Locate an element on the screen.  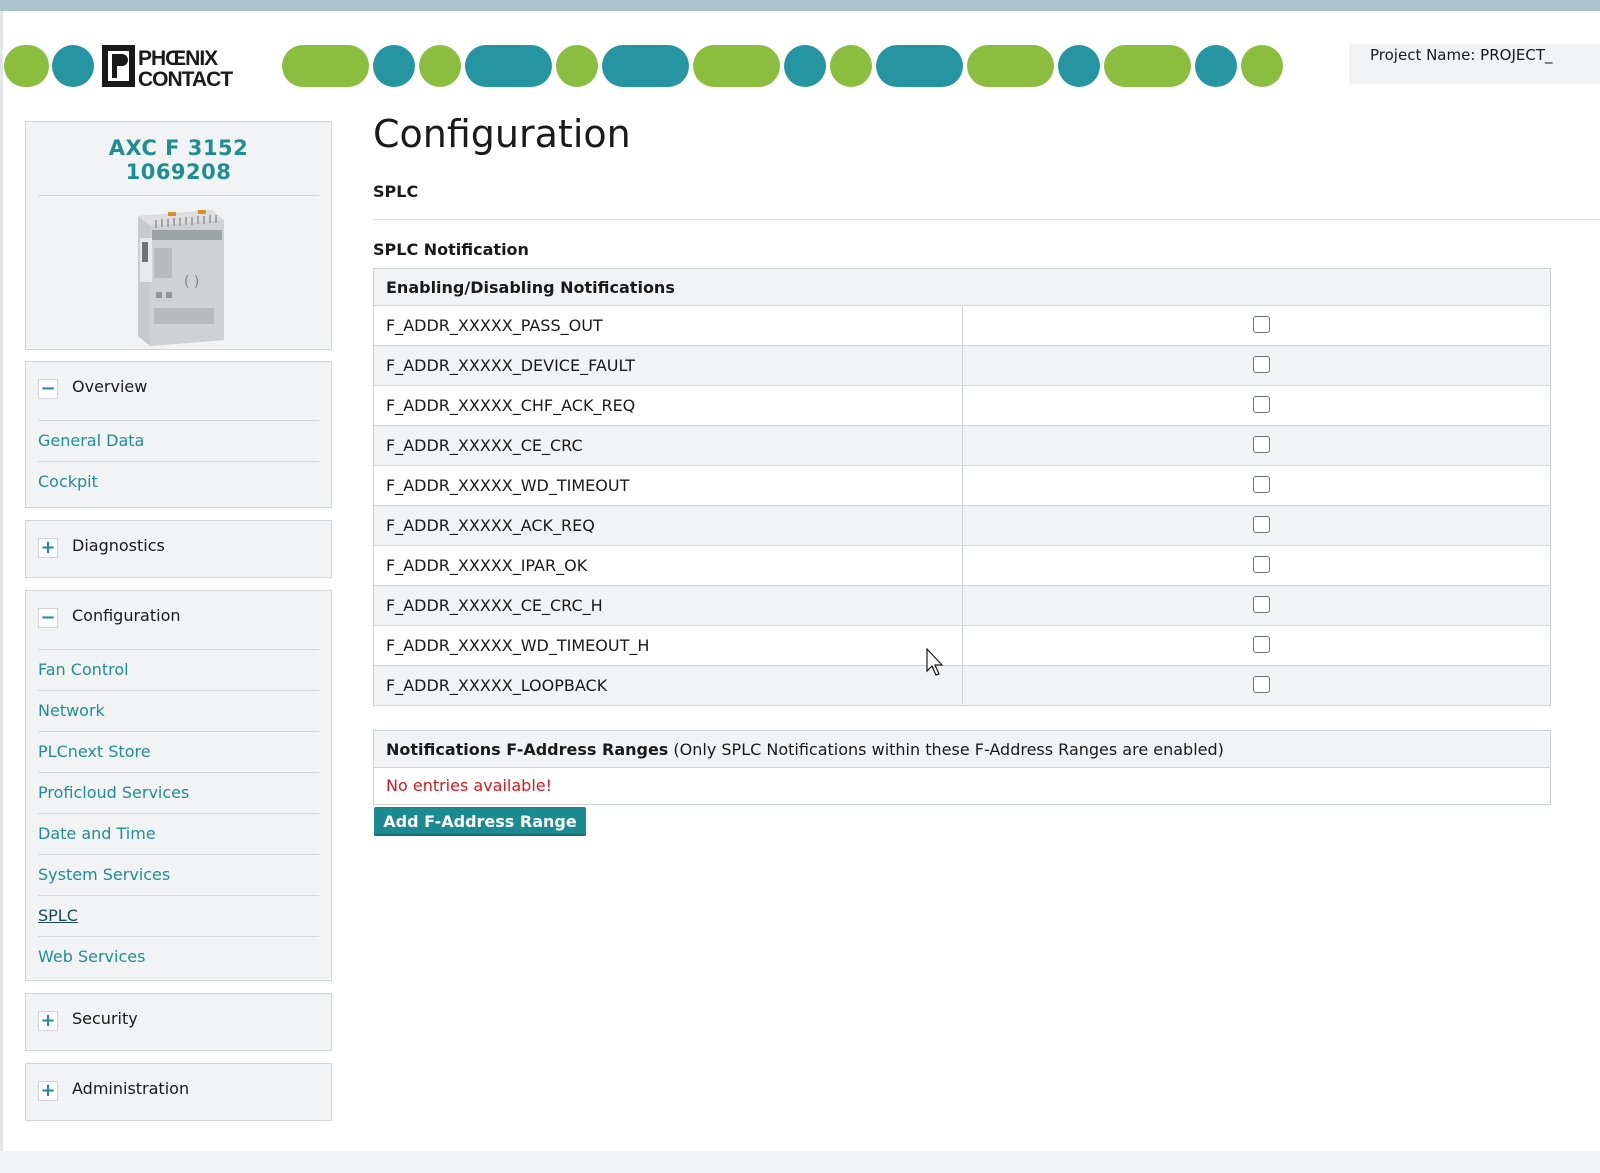
overview-section: − Overview General Data Cockpit is located at coordinates (178, 434).